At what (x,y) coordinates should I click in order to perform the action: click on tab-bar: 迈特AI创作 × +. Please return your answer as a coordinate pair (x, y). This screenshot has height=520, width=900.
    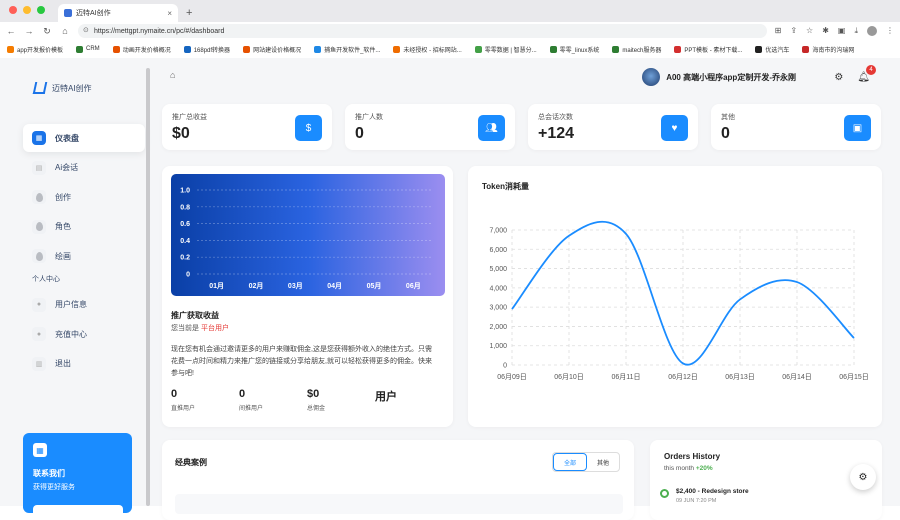
    Looking at the image, I should click on (450, 11).